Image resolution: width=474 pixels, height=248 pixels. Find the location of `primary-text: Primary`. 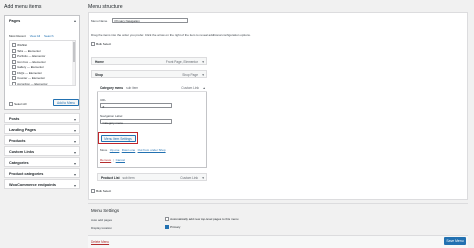

primary-text: Primary is located at coordinates (175, 227).